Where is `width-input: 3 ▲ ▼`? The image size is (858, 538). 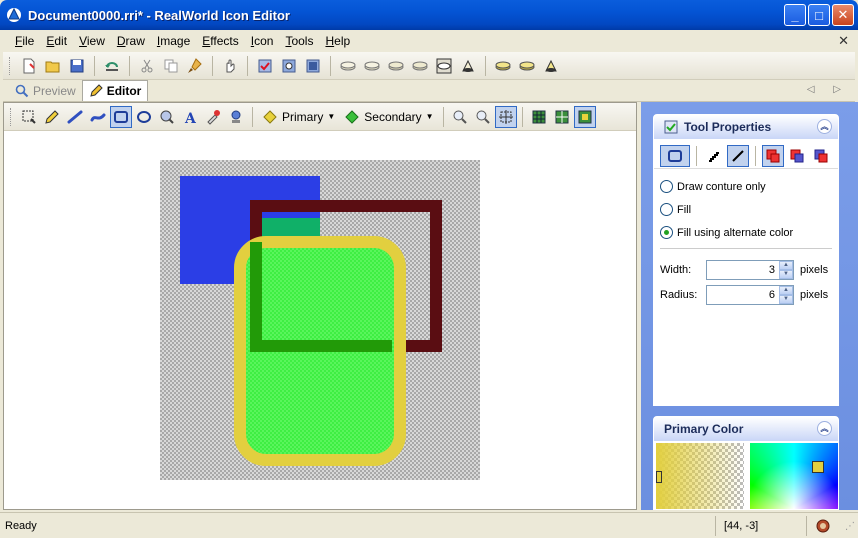 width-input: 3 ▲ ▼ is located at coordinates (750, 269).